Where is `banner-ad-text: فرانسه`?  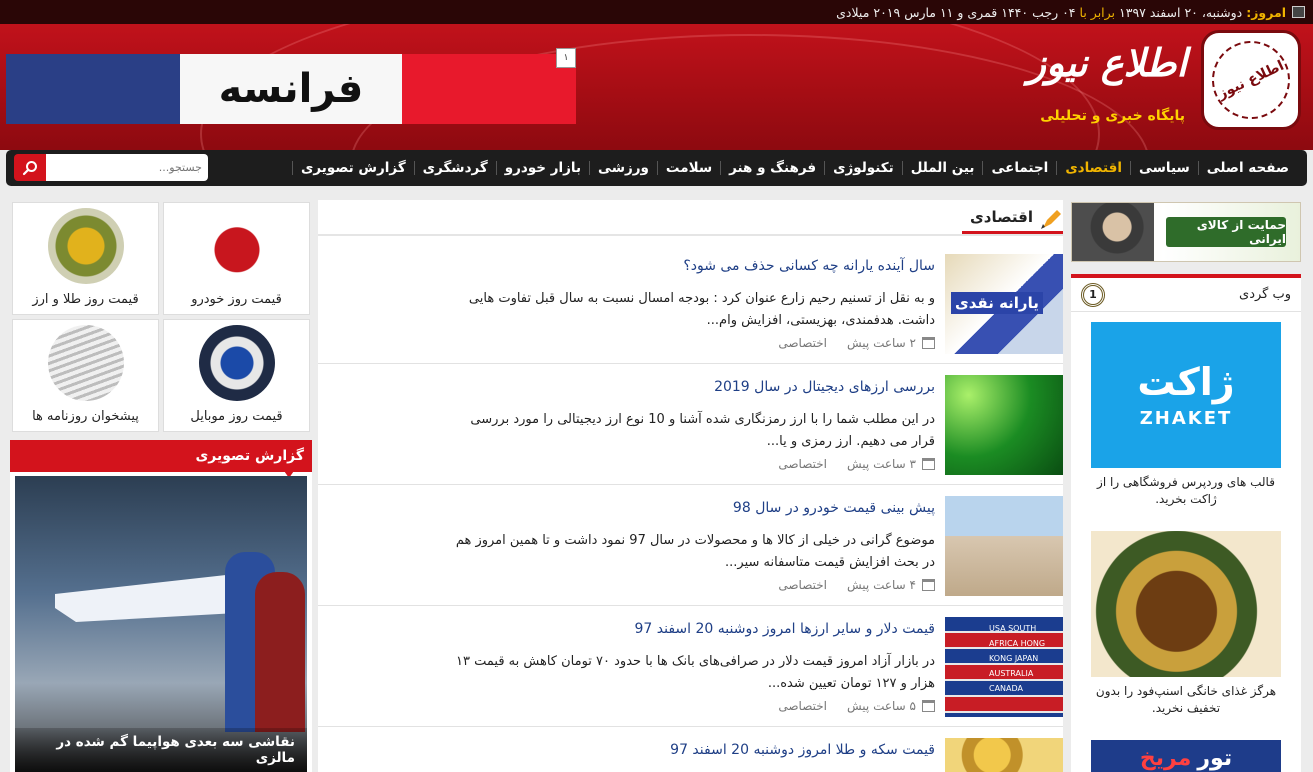
banner-ad-text: فرانسه is located at coordinates (291, 89).